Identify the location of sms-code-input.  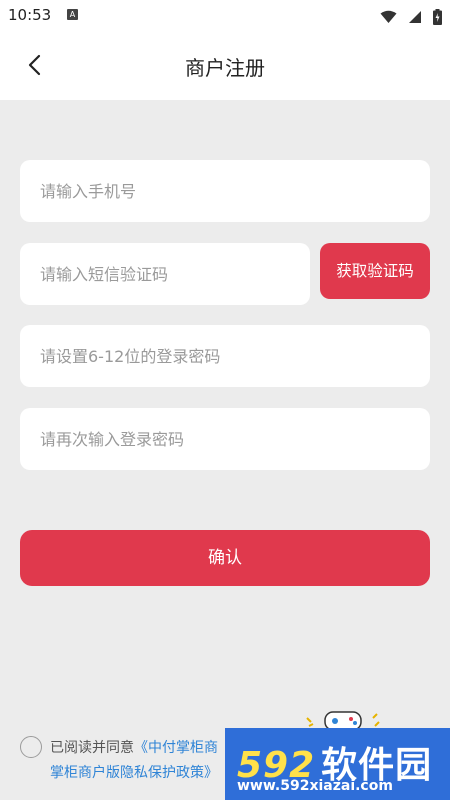
(165, 274).